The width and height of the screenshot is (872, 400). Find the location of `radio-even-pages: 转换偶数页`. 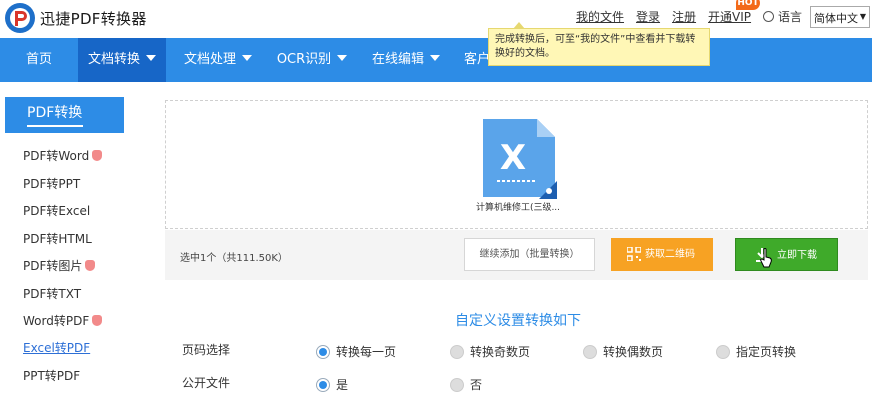

radio-even-pages: 转换偶数页 is located at coordinates (623, 351).